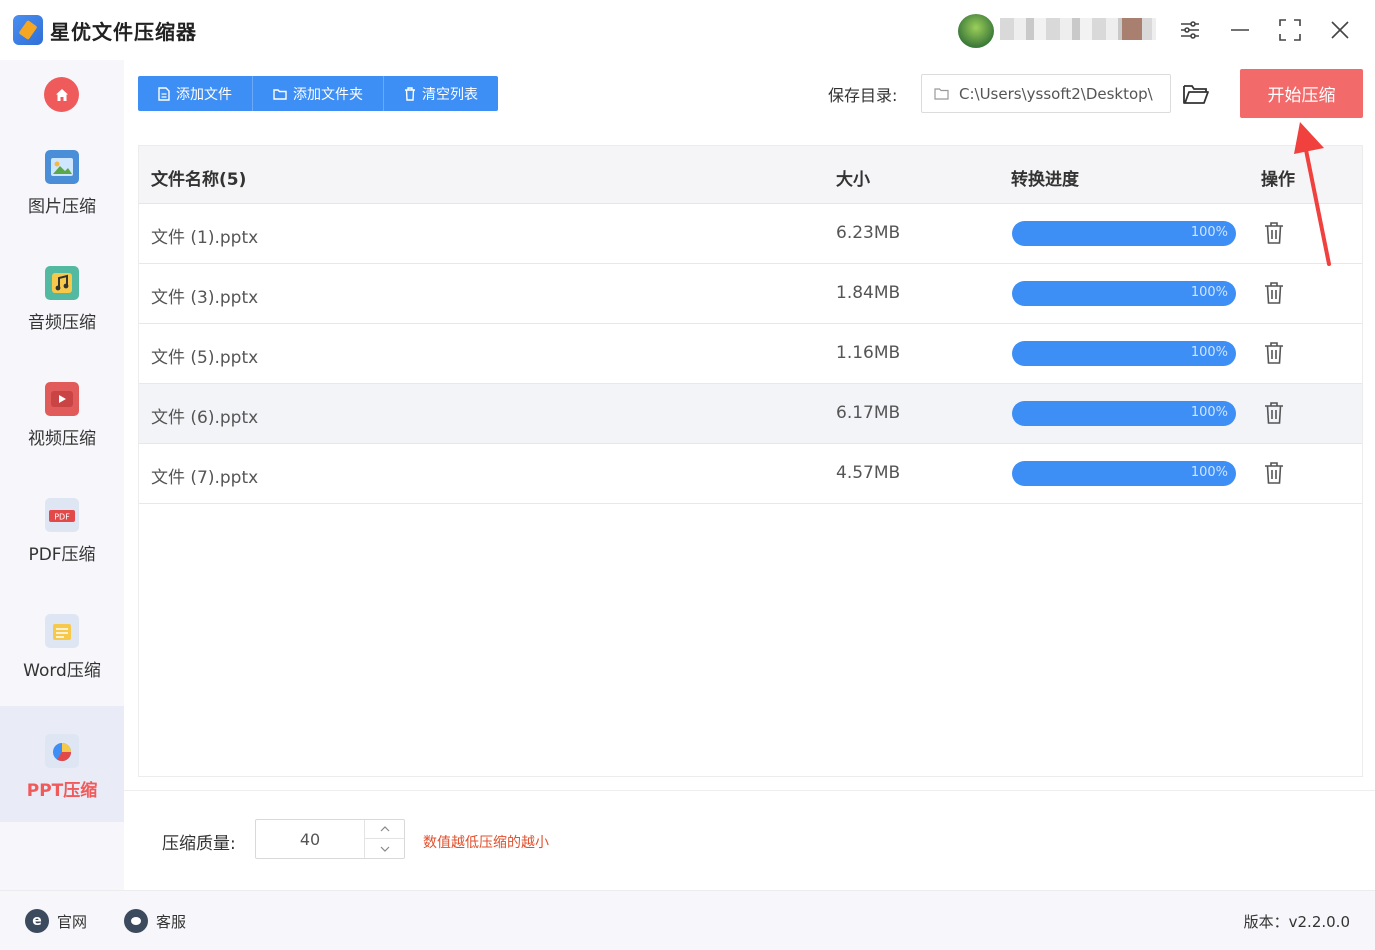  I want to click on add-folder-button: 添加文件夹, so click(318, 93).